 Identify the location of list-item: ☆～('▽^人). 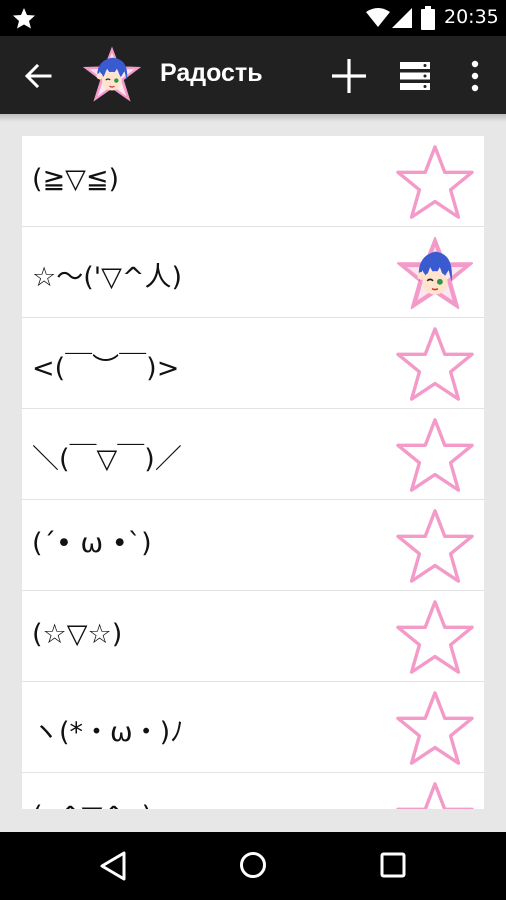
(253, 272).